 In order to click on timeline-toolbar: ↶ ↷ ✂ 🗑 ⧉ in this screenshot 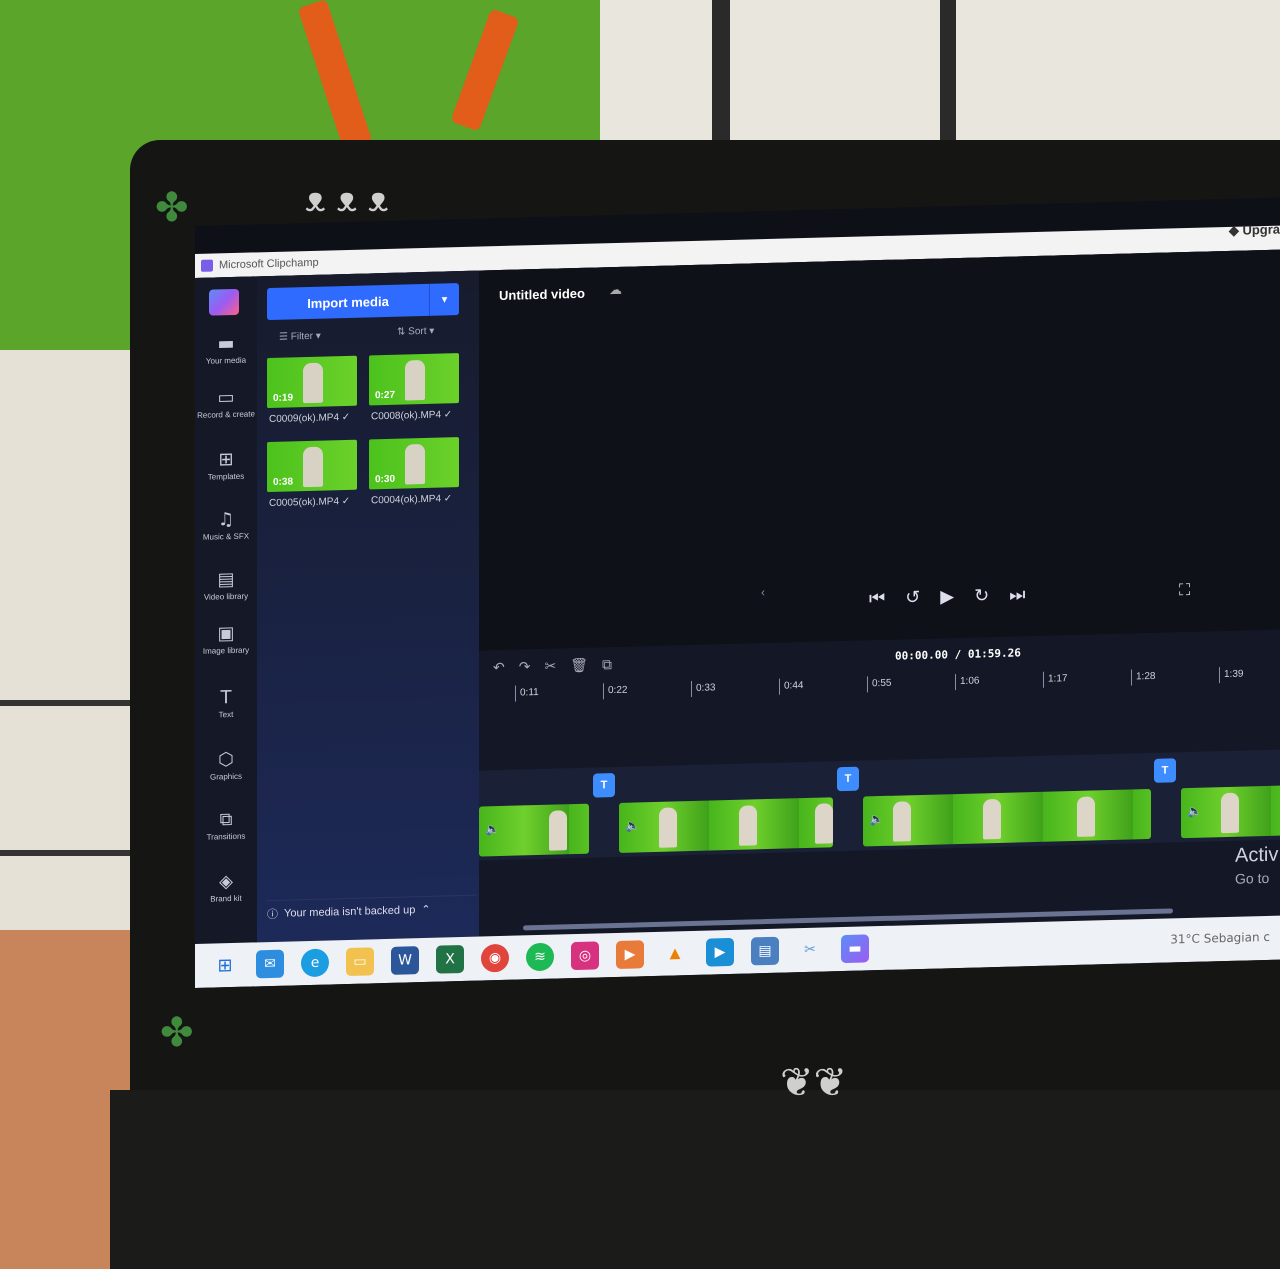, I will do `click(552, 666)`.